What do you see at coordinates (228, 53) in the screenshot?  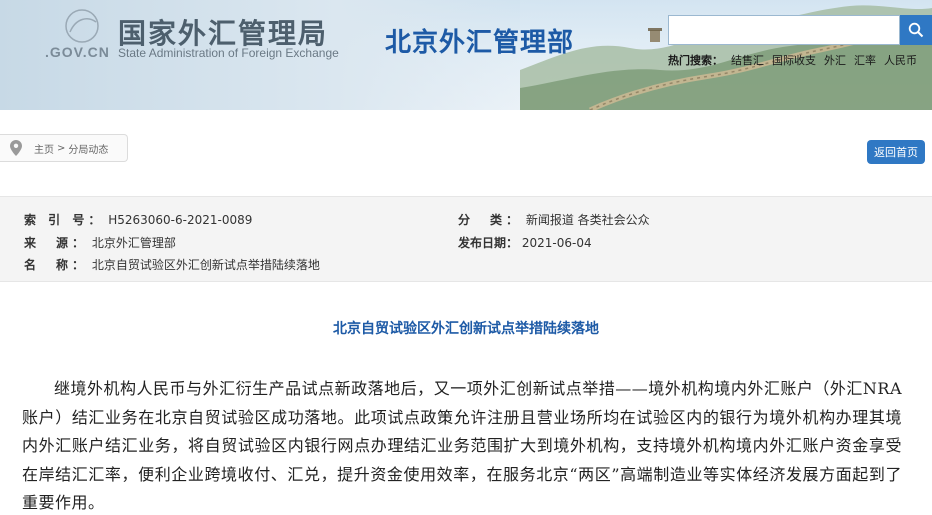 I see `org-name-en: State Administration of Foreign Exchange` at bounding box center [228, 53].